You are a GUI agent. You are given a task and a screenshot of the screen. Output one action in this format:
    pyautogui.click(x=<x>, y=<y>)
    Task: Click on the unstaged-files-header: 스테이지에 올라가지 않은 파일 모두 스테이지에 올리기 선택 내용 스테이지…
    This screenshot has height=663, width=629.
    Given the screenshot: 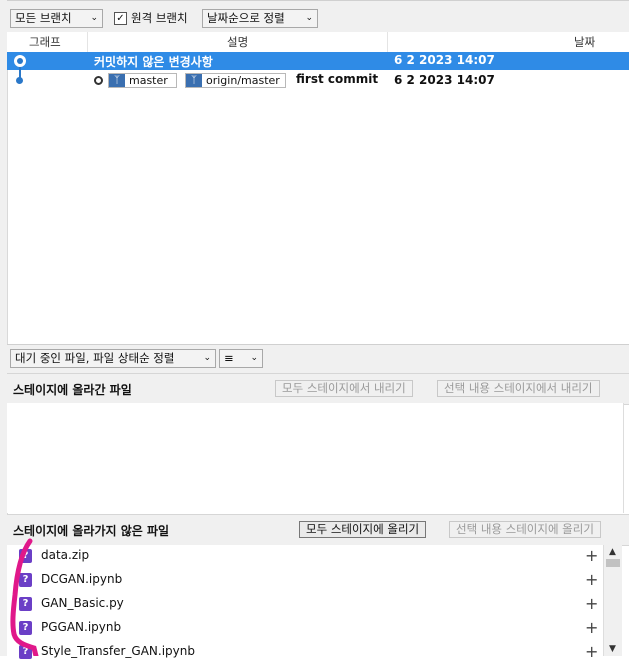 What is the action you would take?
    pyautogui.click(x=318, y=530)
    